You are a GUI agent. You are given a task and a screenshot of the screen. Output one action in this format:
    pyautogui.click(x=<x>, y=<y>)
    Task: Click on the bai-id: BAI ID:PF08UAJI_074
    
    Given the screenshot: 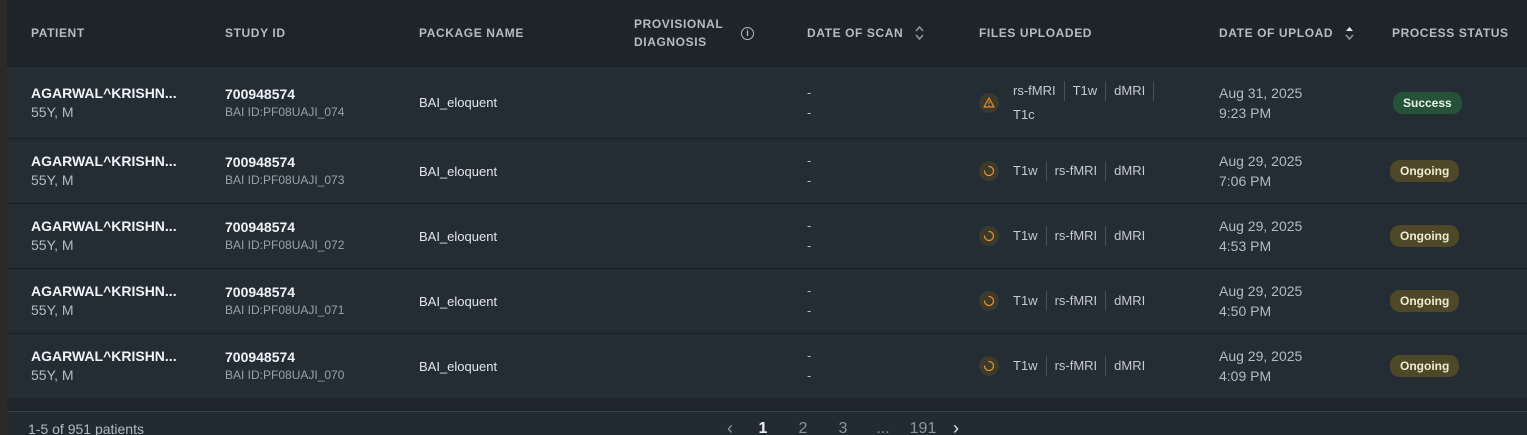 What is the action you would take?
    pyautogui.click(x=285, y=111)
    